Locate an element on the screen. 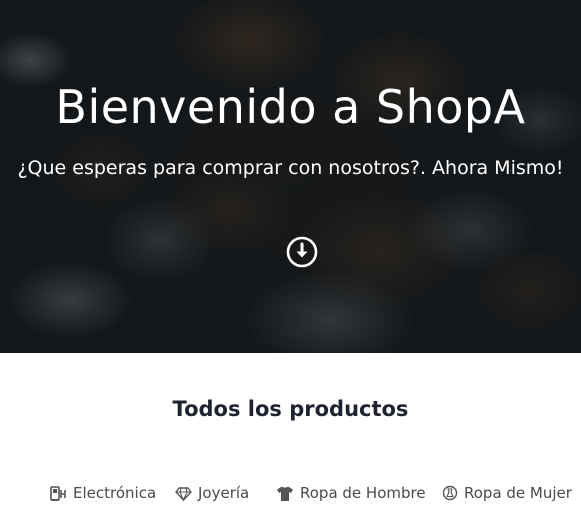 The width and height of the screenshot is (581, 527). category-label: Electrónica is located at coordinates (115, 493).